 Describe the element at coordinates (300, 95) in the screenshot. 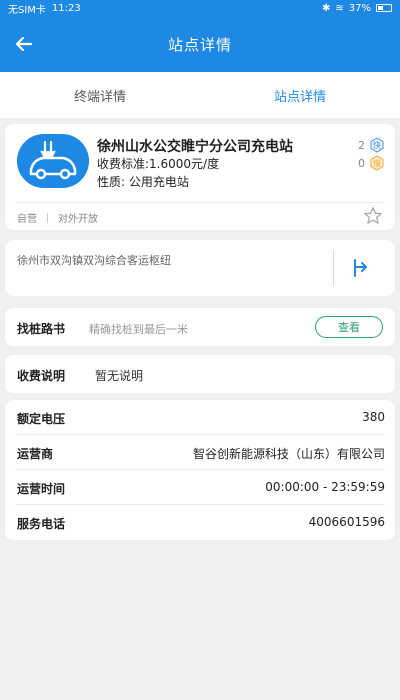

I see `tab-station-details: 站点详情` at that location.